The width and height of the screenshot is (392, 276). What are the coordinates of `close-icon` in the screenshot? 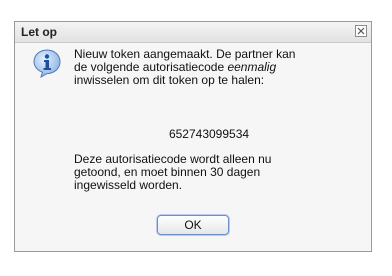 It's located at (361, 31).